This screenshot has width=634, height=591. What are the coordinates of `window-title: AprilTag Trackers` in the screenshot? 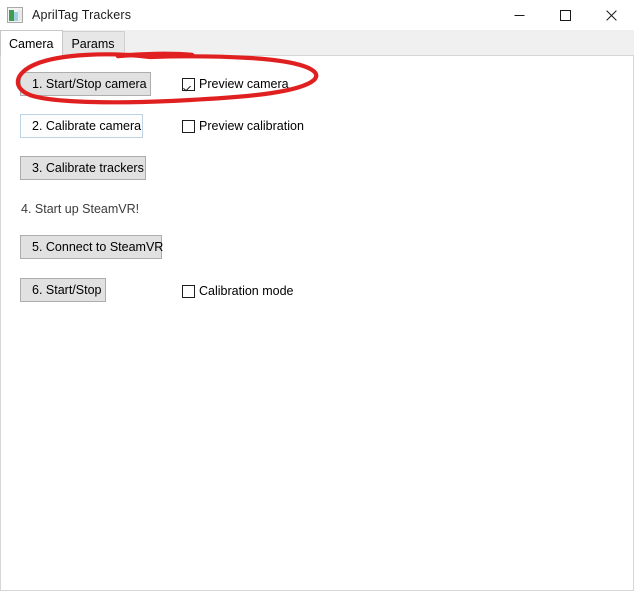 It's located at (82, 15).